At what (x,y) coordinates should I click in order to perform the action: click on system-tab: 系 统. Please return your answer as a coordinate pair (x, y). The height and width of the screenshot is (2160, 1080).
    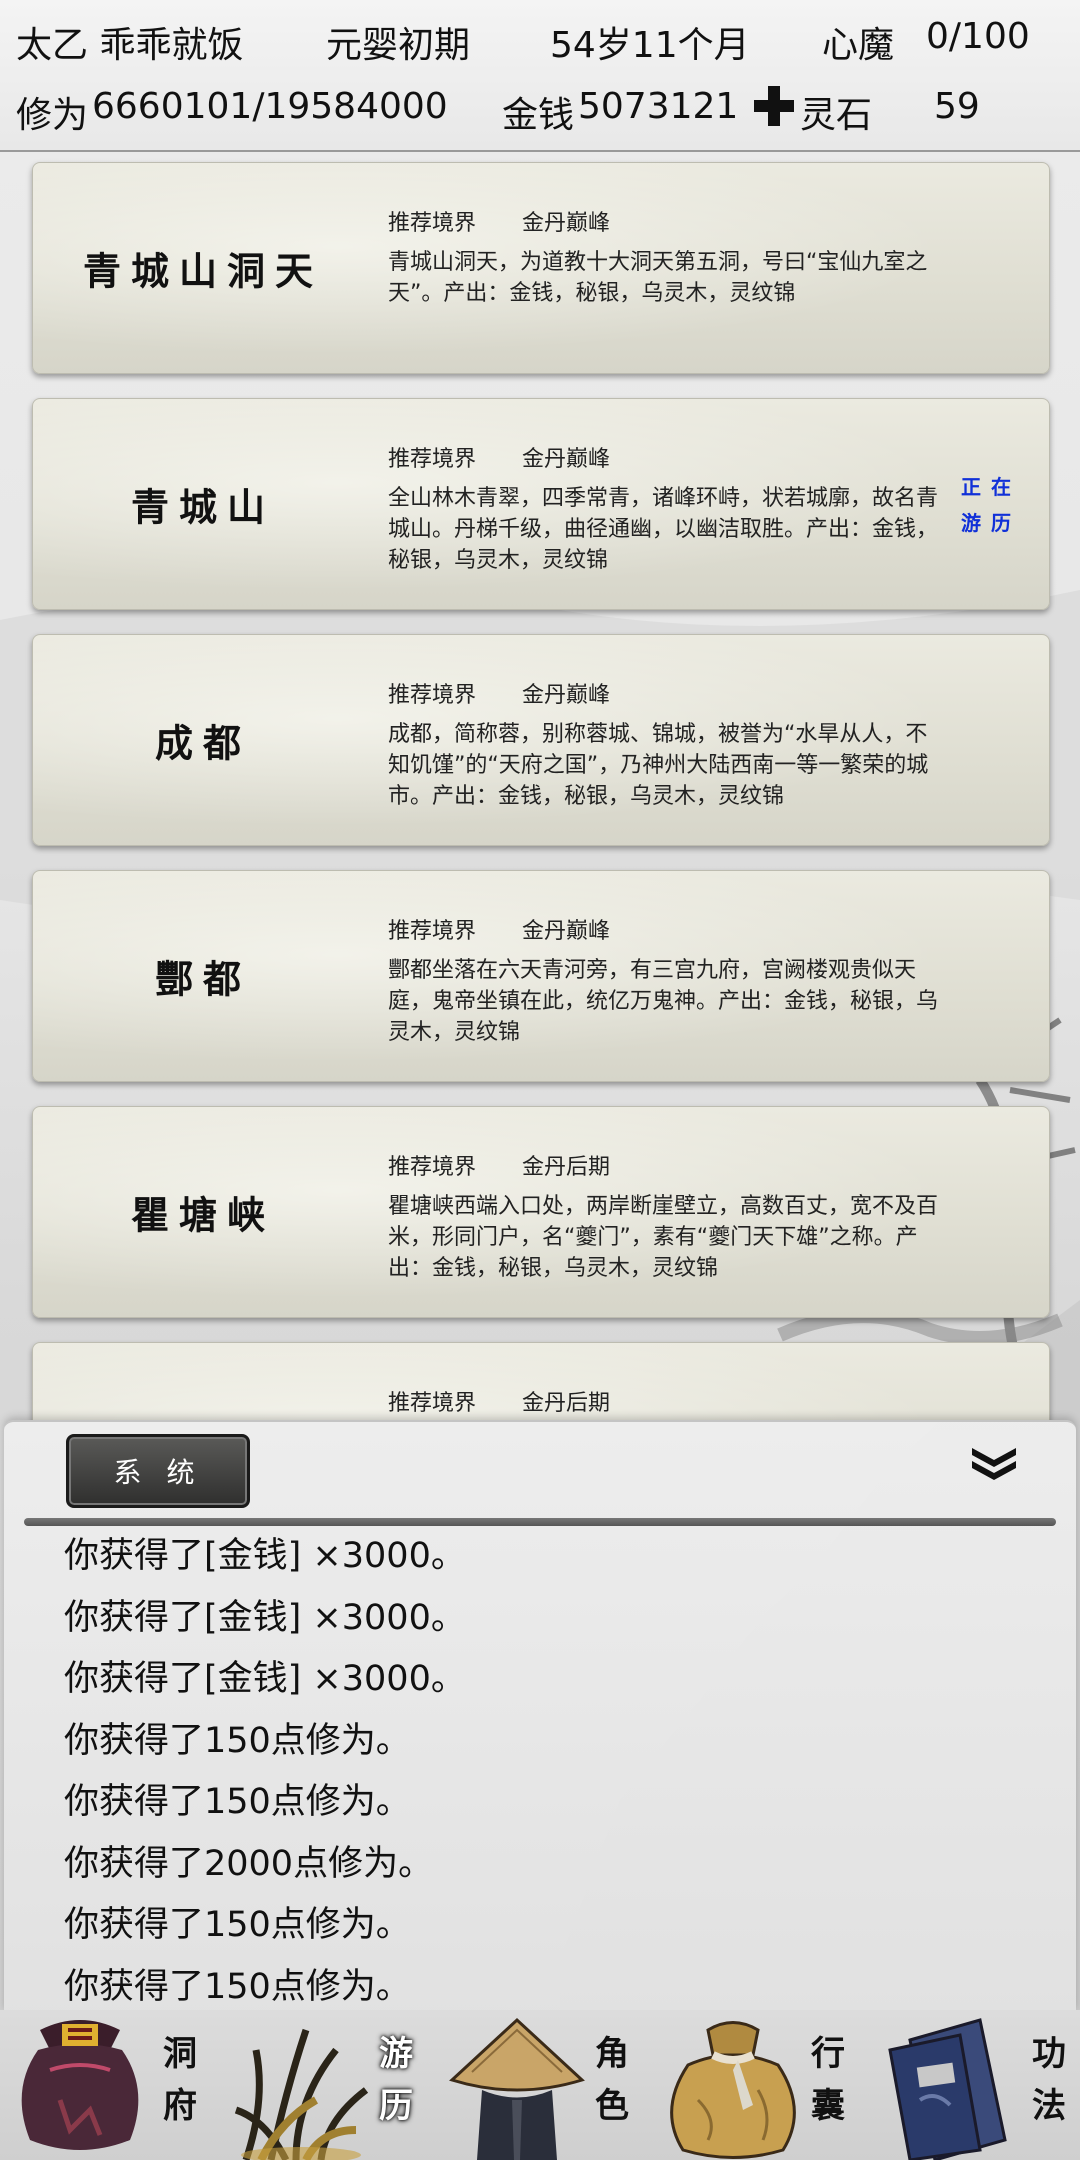
    Looking at the image, I should click on (158, 1471).